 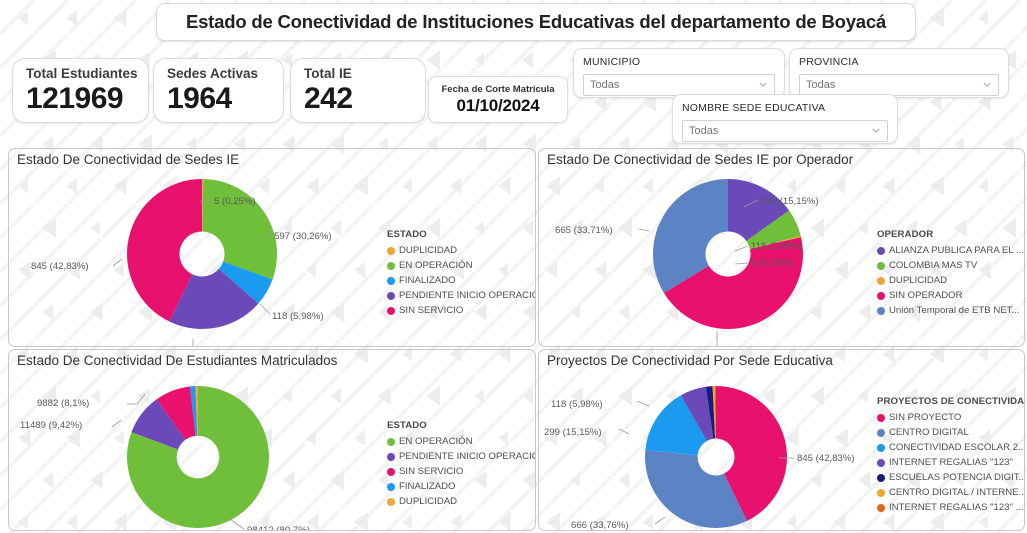 What do you see at coordinates (754, 108) in the screenshot?
I see `slicer-title: NOMBRE SEDE EDUCATIVA` at bounding box center [754, 108].